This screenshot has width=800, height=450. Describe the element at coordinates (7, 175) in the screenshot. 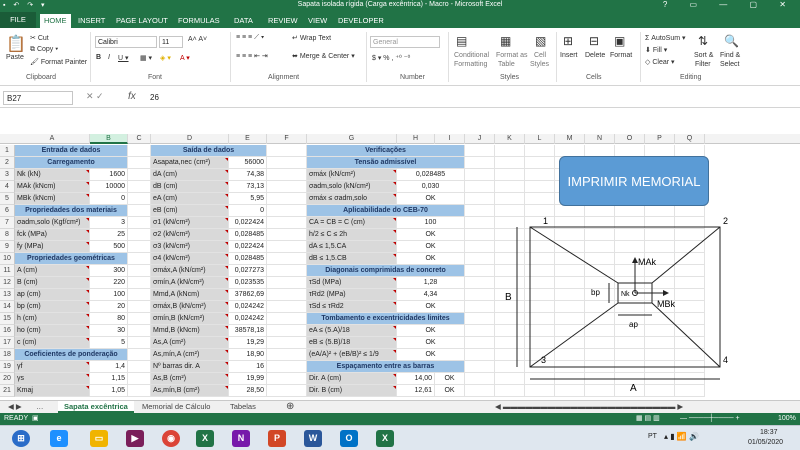

I see `row-header-3: 3` at that location.